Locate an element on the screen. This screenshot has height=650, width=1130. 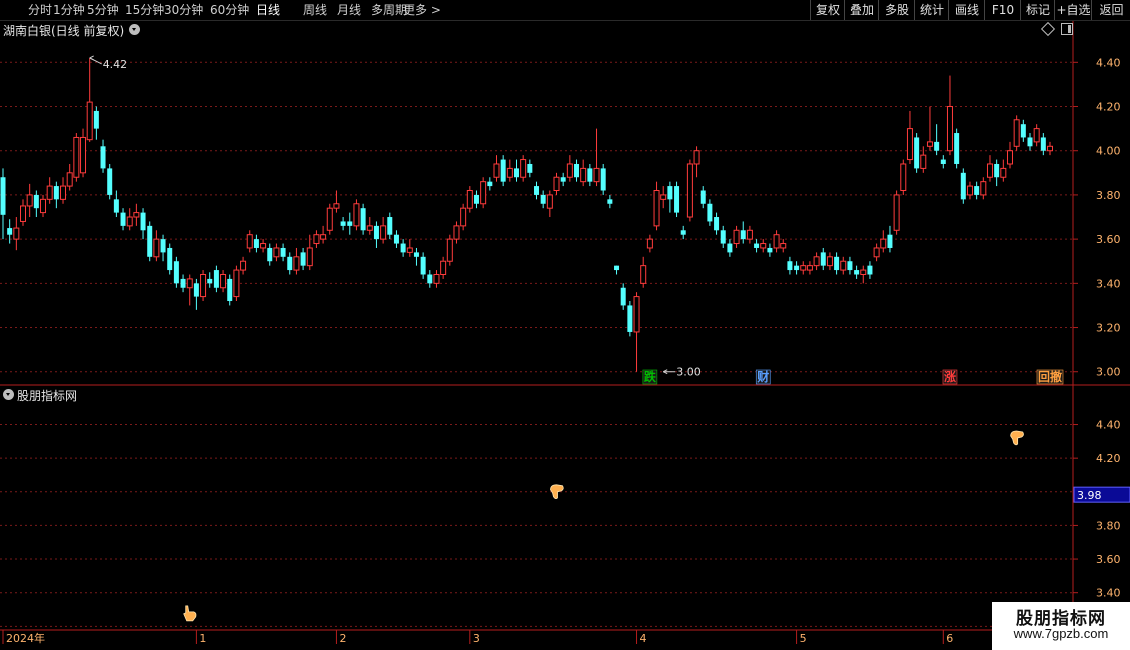
event-tag-label: 涨 is located at coordinates (950, 376).